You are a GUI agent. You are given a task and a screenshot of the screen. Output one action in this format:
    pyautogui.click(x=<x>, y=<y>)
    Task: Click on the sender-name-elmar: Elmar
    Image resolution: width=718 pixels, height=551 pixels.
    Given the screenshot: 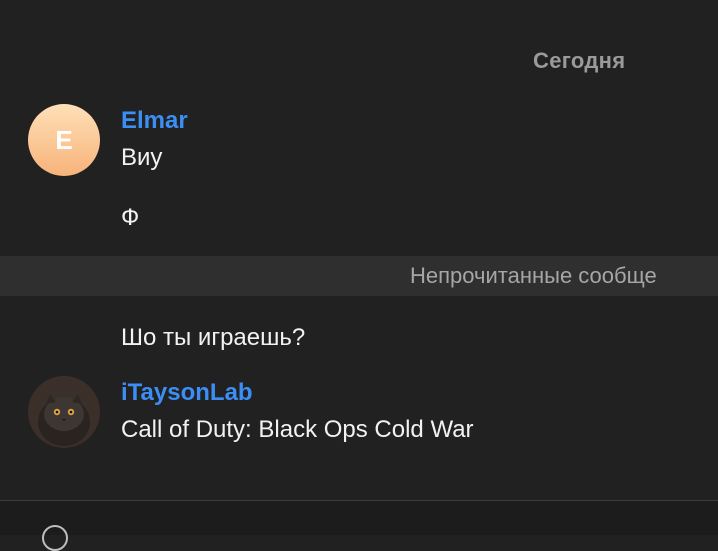 What is the action you would take?
    pyautogui.click(x=154, y=121)
    